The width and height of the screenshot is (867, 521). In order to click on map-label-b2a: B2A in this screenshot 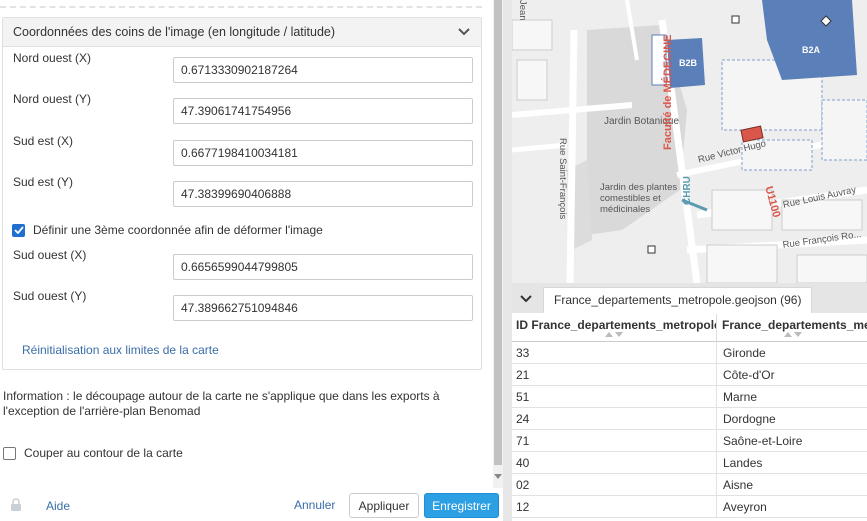, I will do `click(811, 50)`.